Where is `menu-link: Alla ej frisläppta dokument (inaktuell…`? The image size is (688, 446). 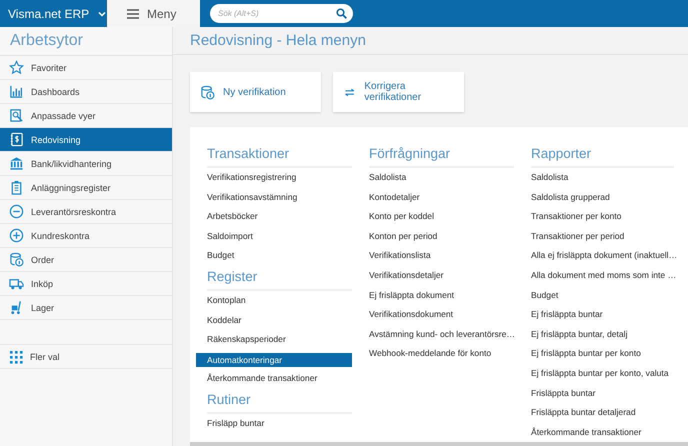 menu-link: Alla ej frisläppta dokument (inaktuell… is located at coordinates (597, 256).